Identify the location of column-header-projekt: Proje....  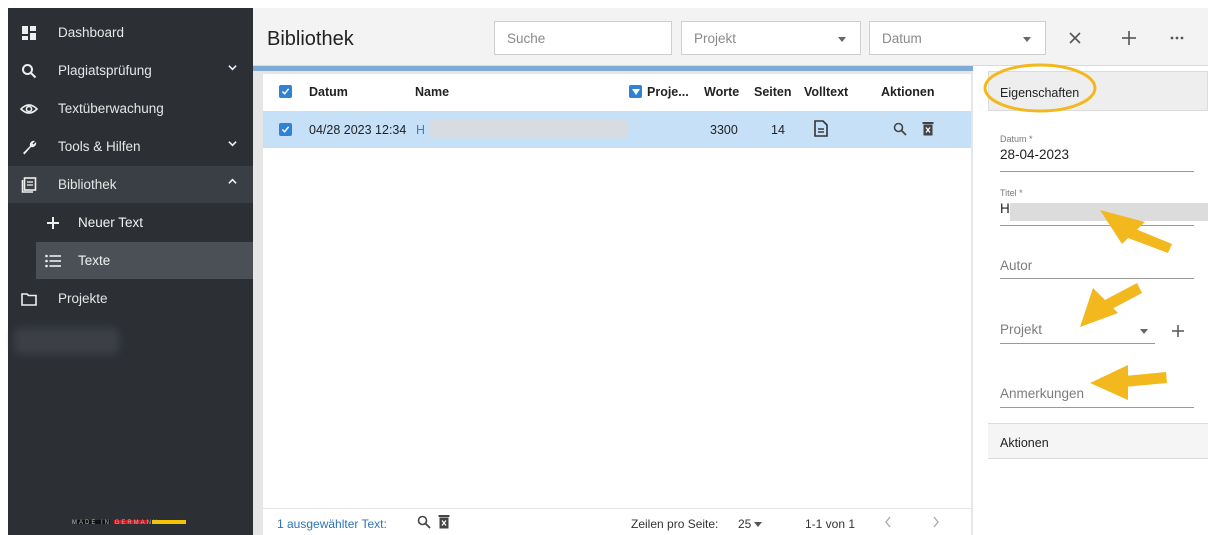
(668, 92).